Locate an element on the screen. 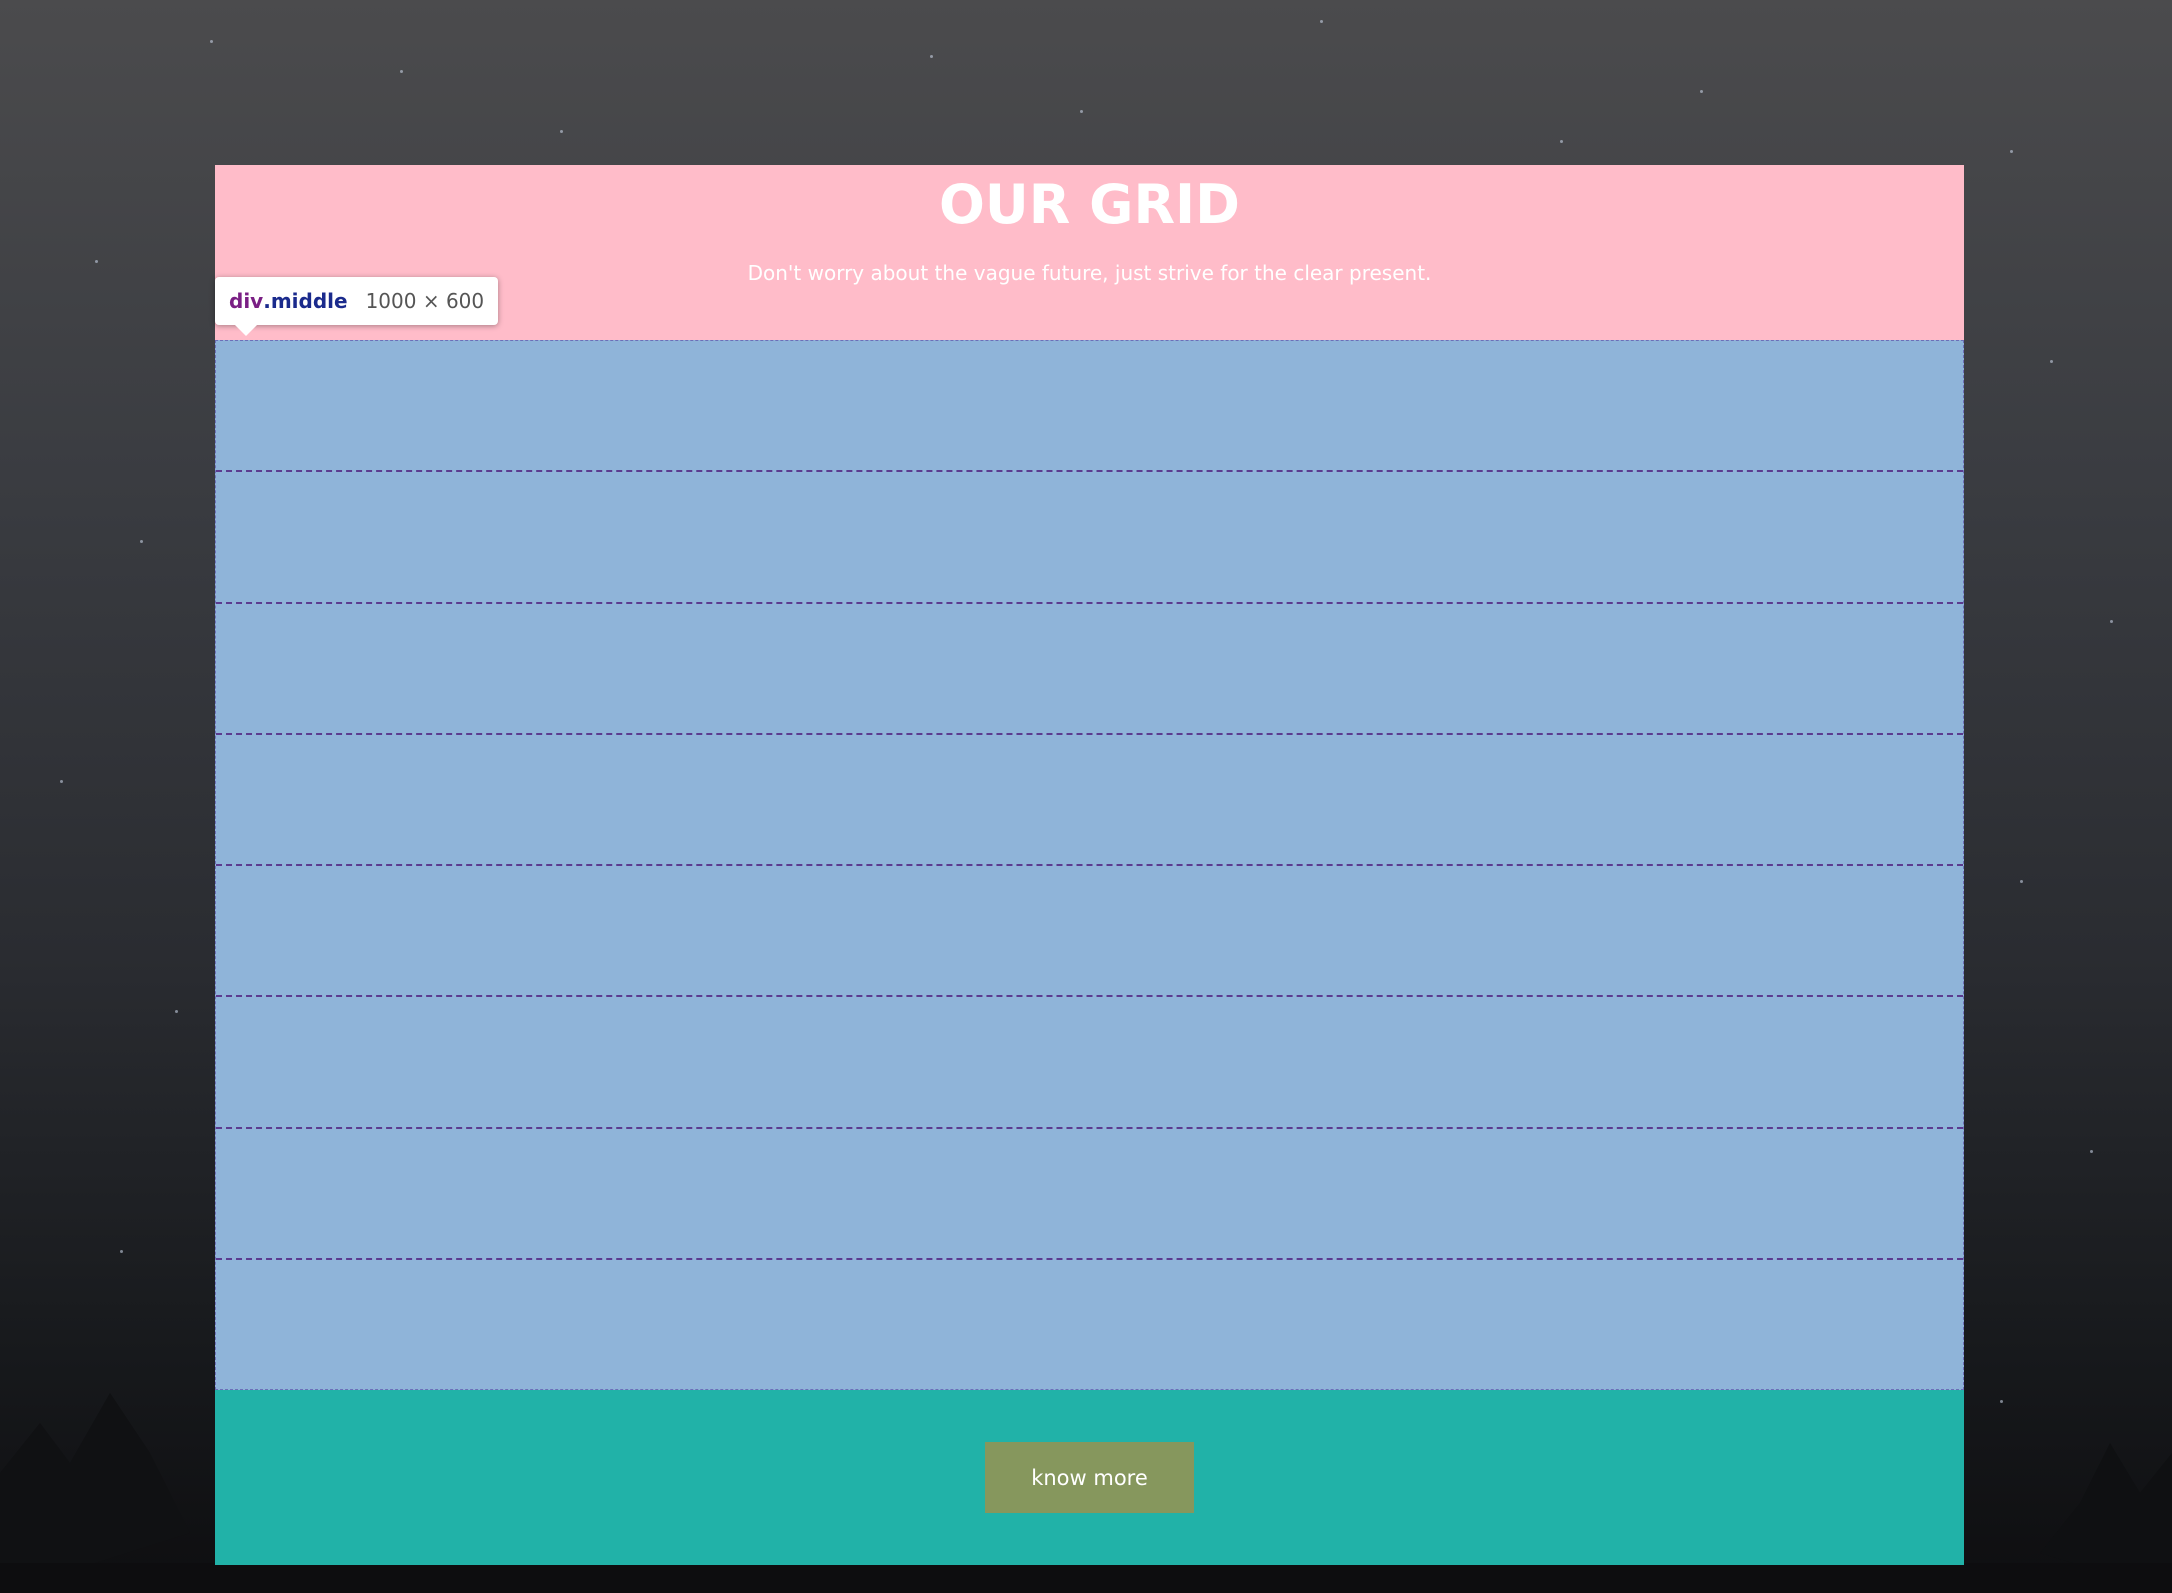 The width and height of the screenshot is (2172, 1593). devtools-inspector-tooltip: div .middle 1000 × 600 is located at coordinates (357, 301).